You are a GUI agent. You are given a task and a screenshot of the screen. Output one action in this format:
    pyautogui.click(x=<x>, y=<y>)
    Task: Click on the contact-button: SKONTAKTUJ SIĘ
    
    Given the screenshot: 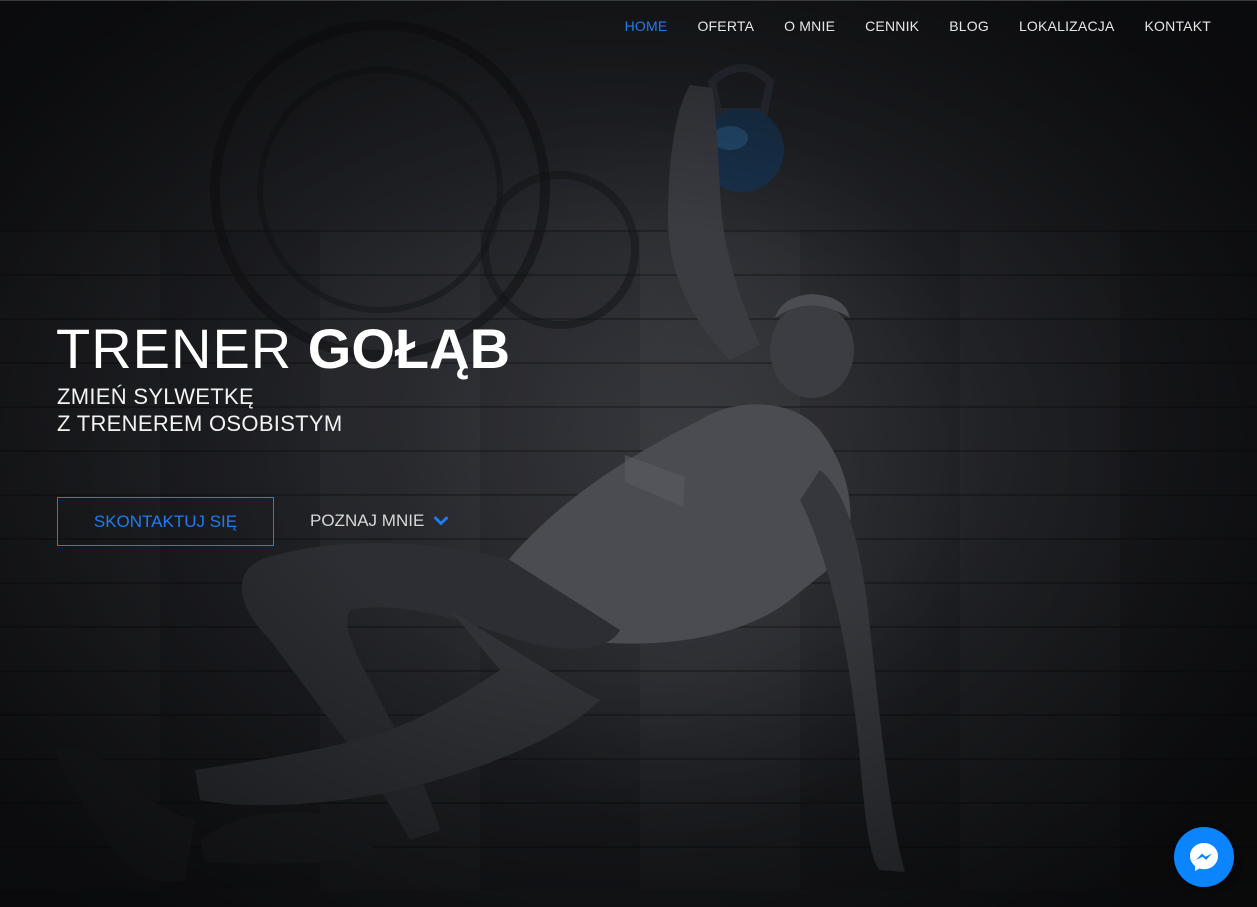 What is the action you would take?
    pyautogui.click(x=165, y=521)
    